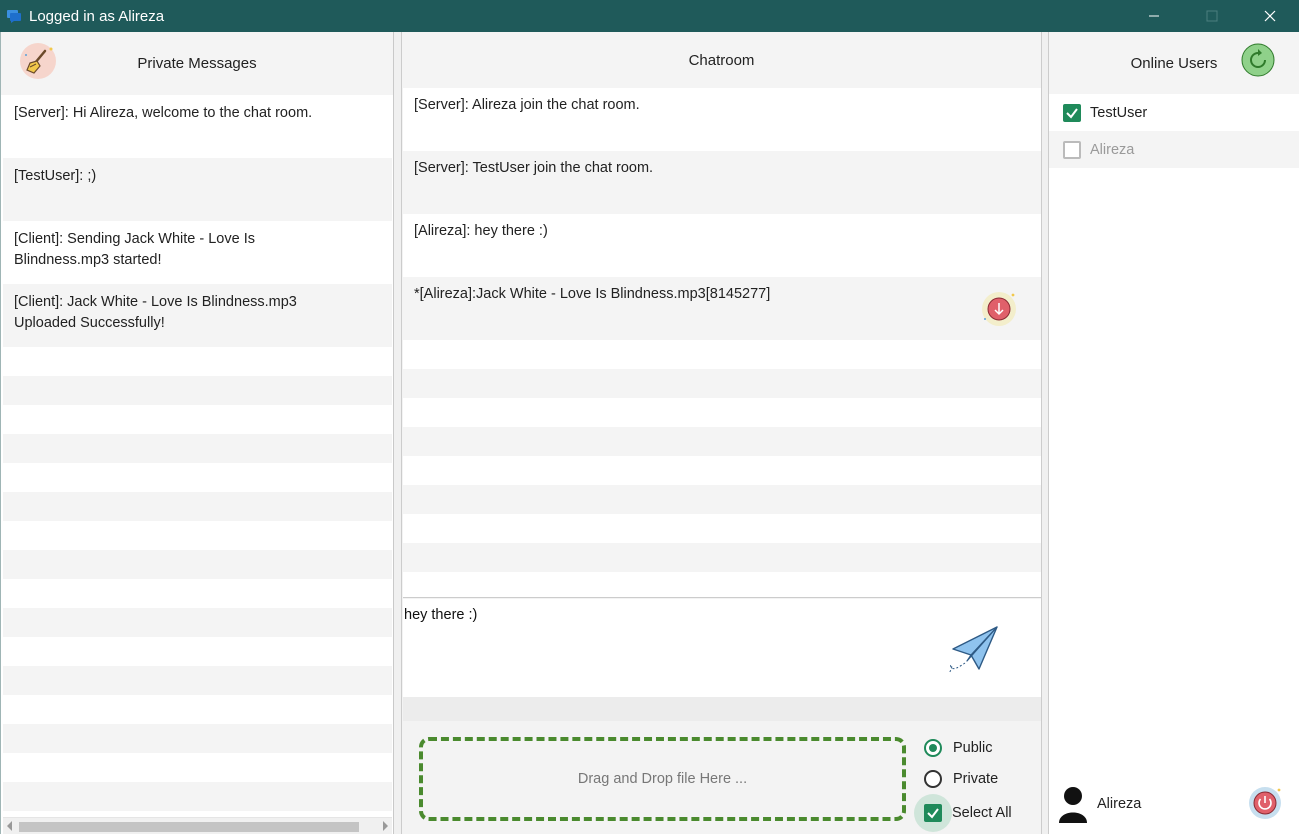 Image resolution: width=1299 pixels, height=834 pixels. What do you see at coordinates (385, 826) in the screenshot?
I see `scroll-right-icon` at bounding box center [385, 826].